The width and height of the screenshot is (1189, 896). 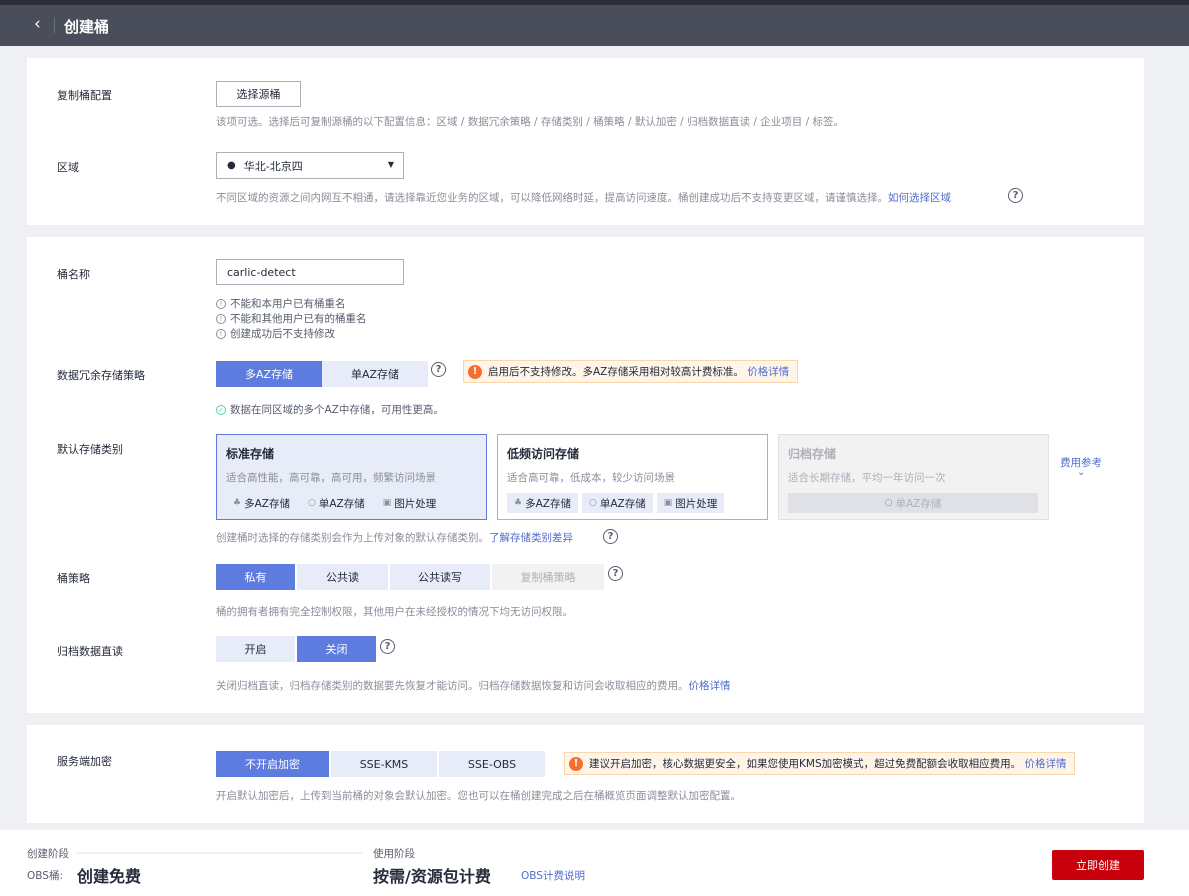 I want to click on encryption-sse-obs: SSE-OBS, so click(x=492, y=764).